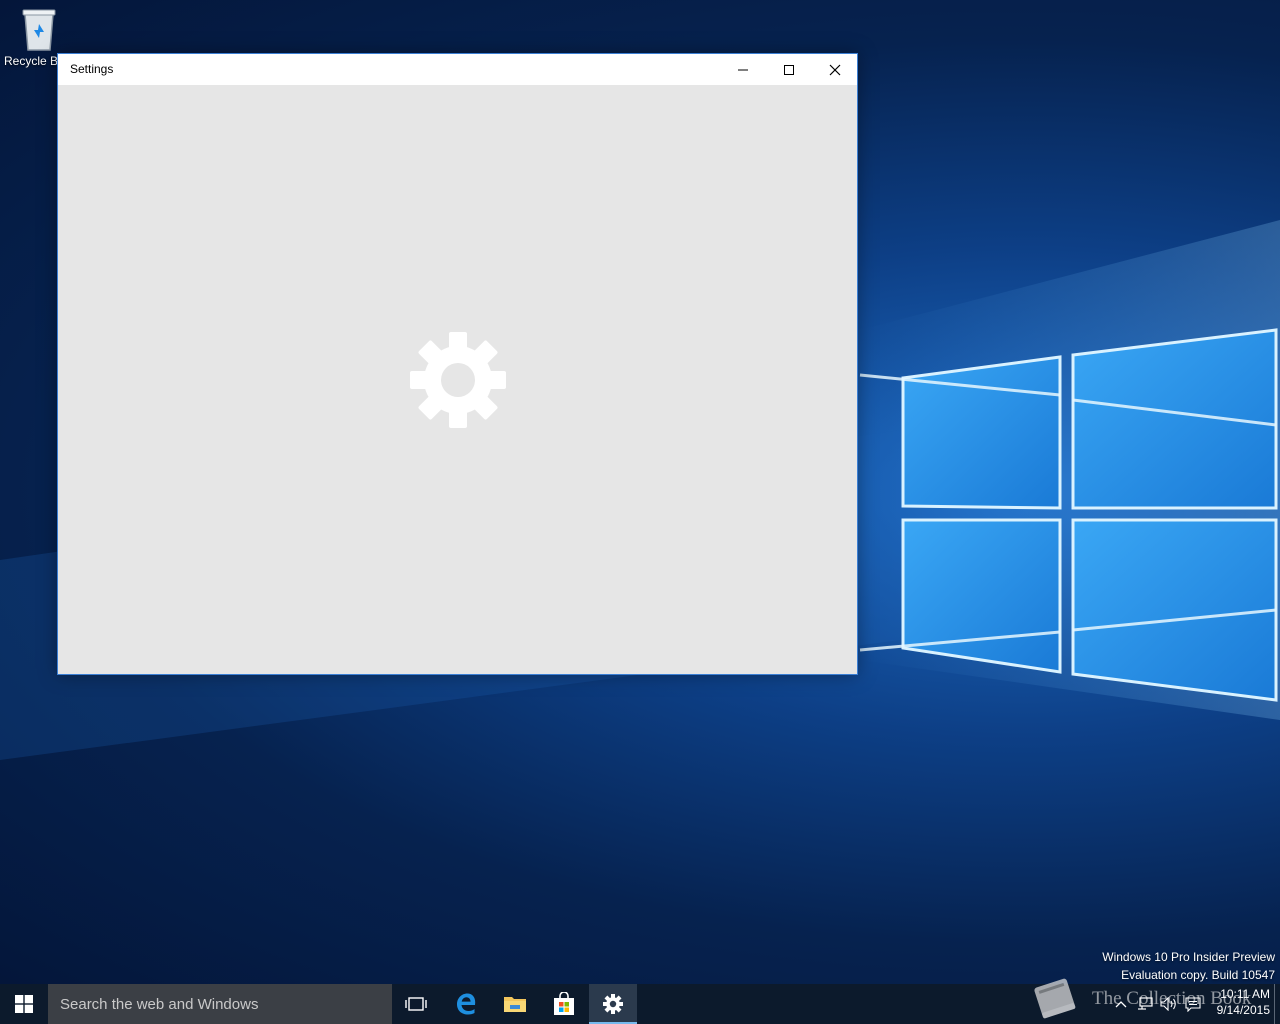  I want to click on file-explorer-taskbar-button, so click(515, 1004).